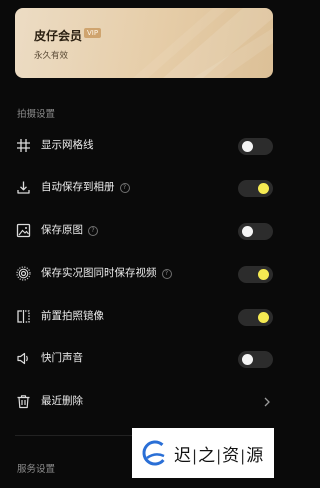 The width and height of the screenshot is (320, 488). I want to click on vip-badge: VIP, so click(93, 33).